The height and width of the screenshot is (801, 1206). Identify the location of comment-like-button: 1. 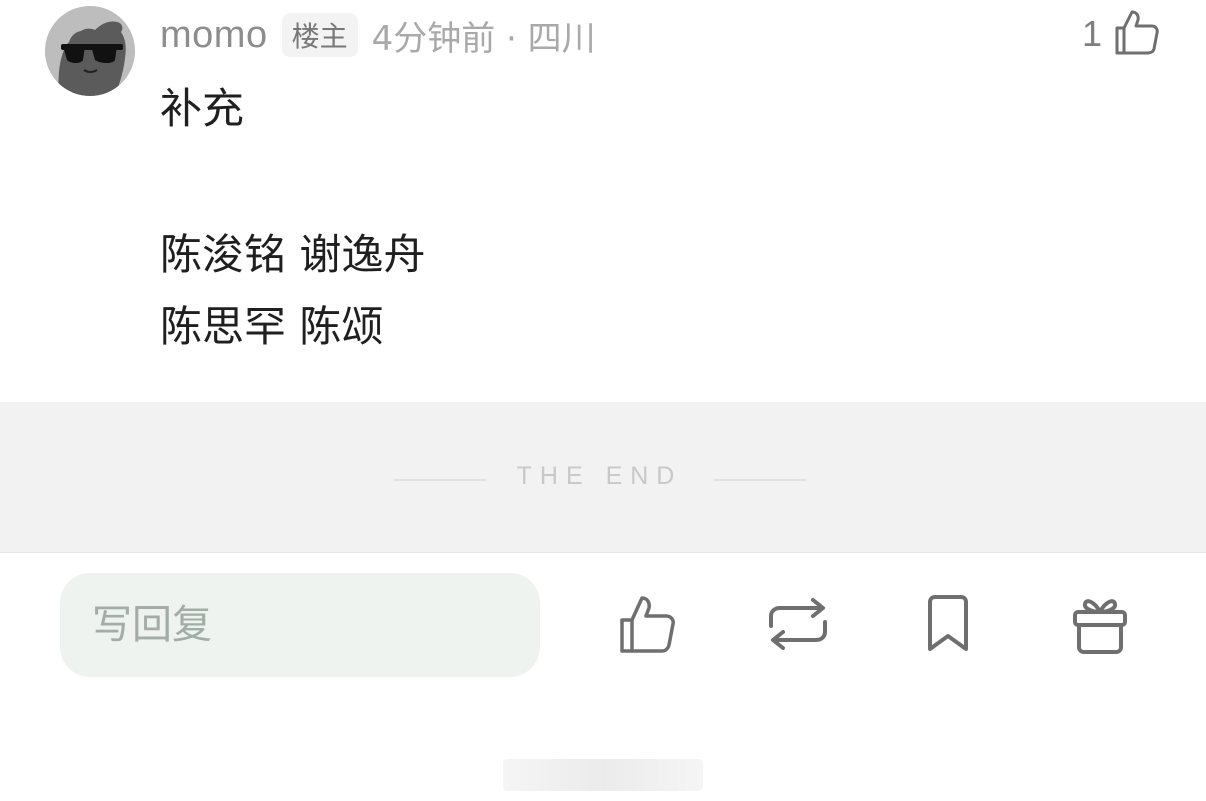
(1122, 34).